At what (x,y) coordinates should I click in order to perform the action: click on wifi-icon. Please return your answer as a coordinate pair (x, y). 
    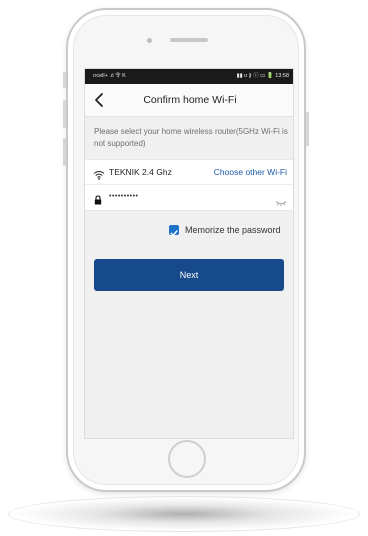
    Looking at the image, I should click on (99, 173).